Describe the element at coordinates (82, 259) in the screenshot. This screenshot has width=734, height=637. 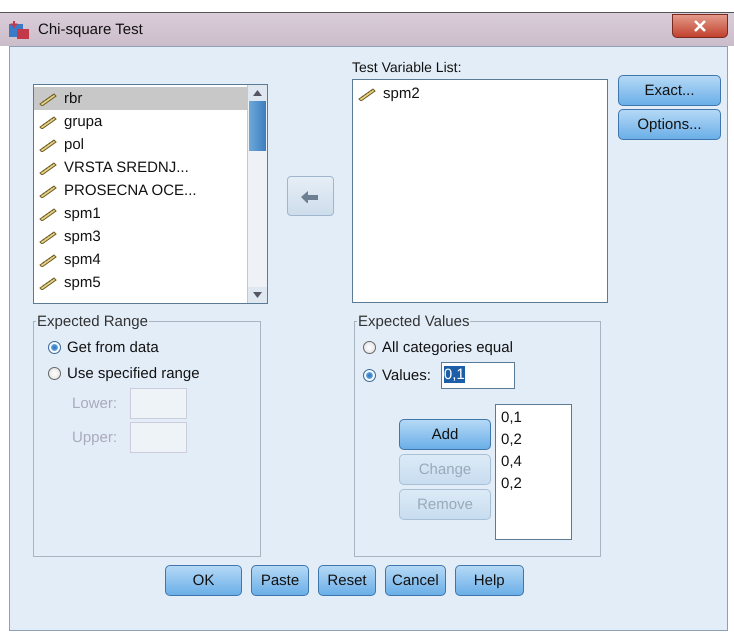
I see `variable-name: spm4` at that location.